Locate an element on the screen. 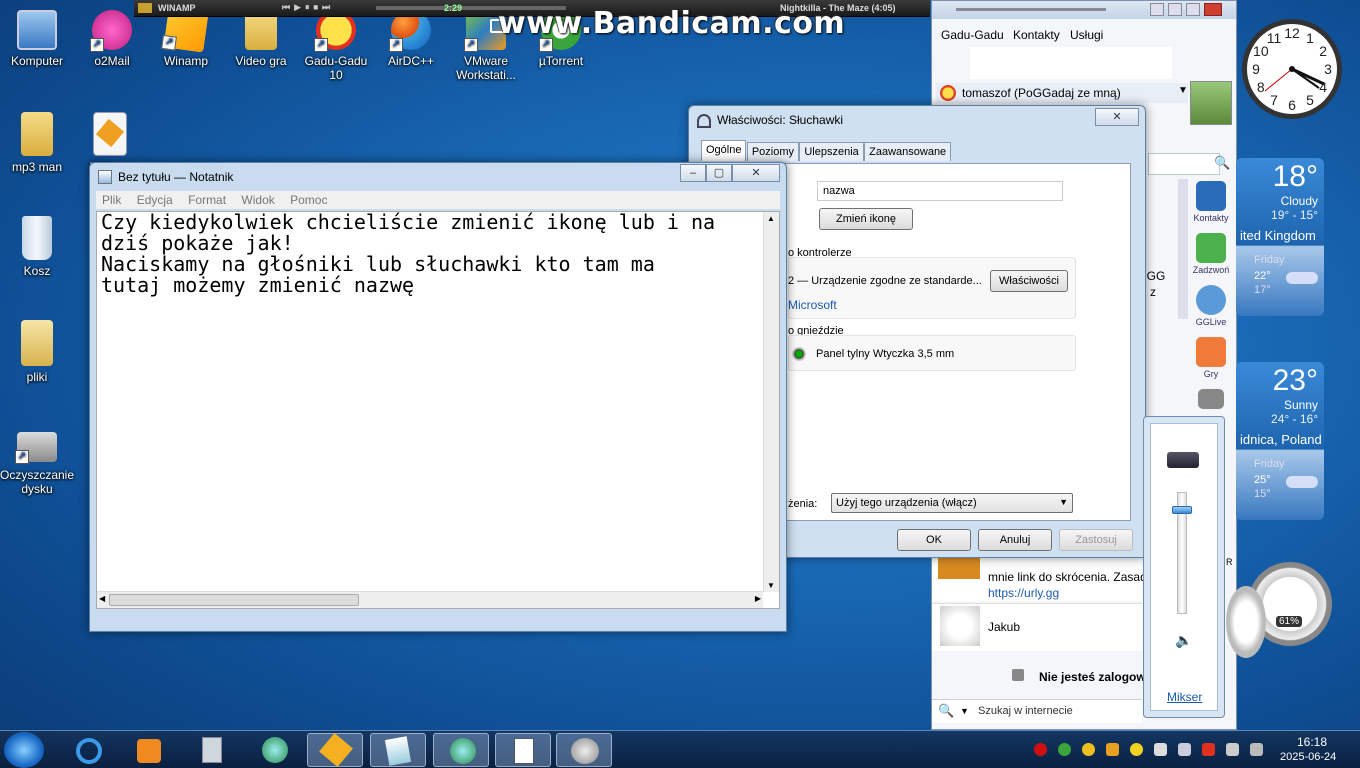 The height and width of the screenshot is (768, 1360). scroll-right-icon: ▶ is located at coordinates (758, 598).